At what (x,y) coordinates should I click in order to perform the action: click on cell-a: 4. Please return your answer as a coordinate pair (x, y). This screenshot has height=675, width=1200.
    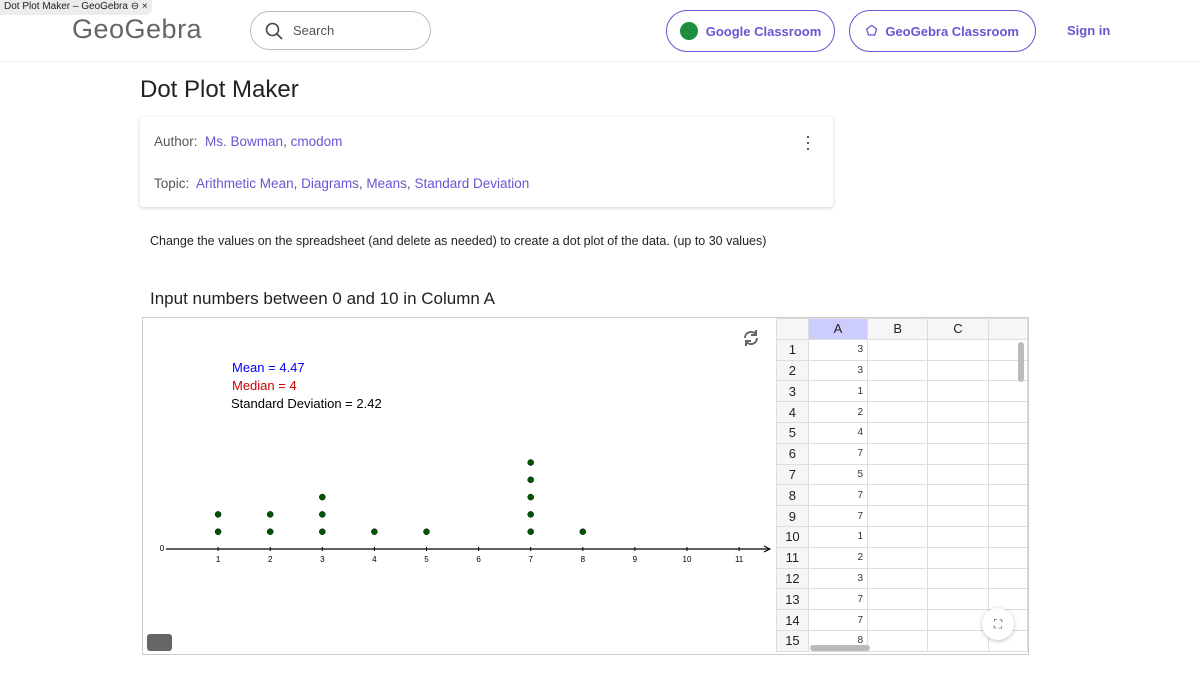
    Looking at the image, I should click on (838, 432).